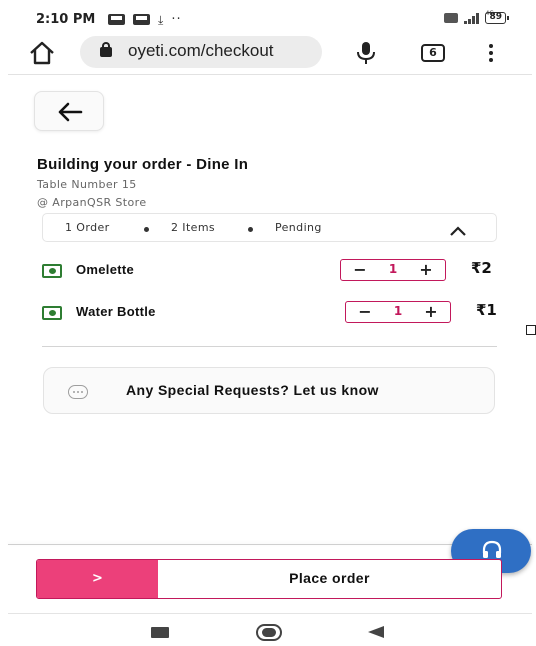 The height and width of the screenshot is (646, 536). I want to click on toolbar-divider, so click(270, 74).